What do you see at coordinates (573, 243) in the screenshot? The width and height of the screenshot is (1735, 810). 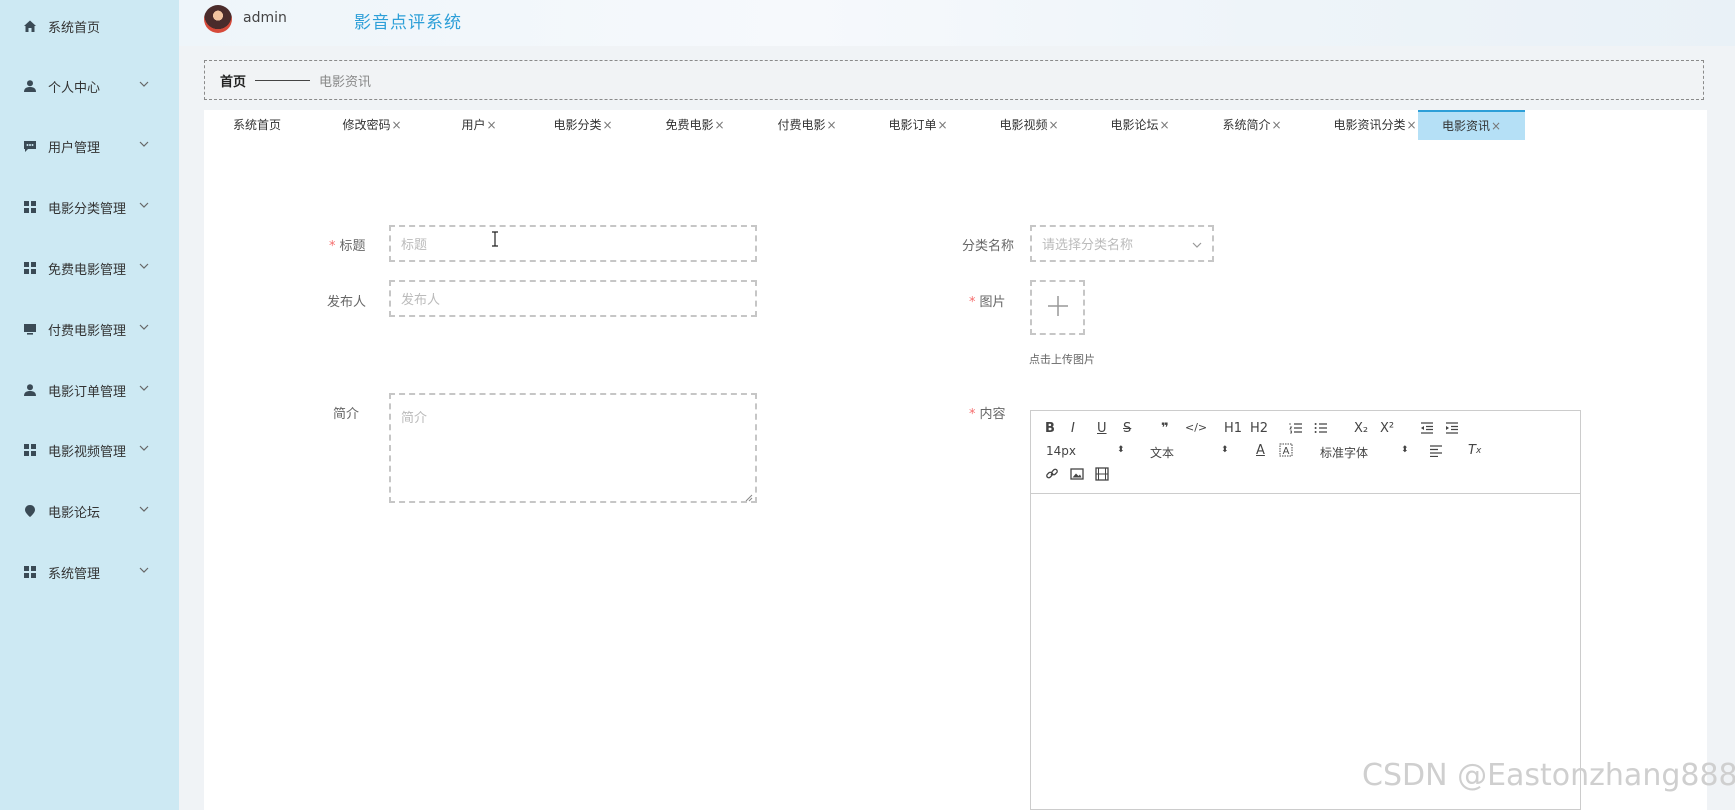 I see `title-input: 标题` at bounding box center [573, 243].